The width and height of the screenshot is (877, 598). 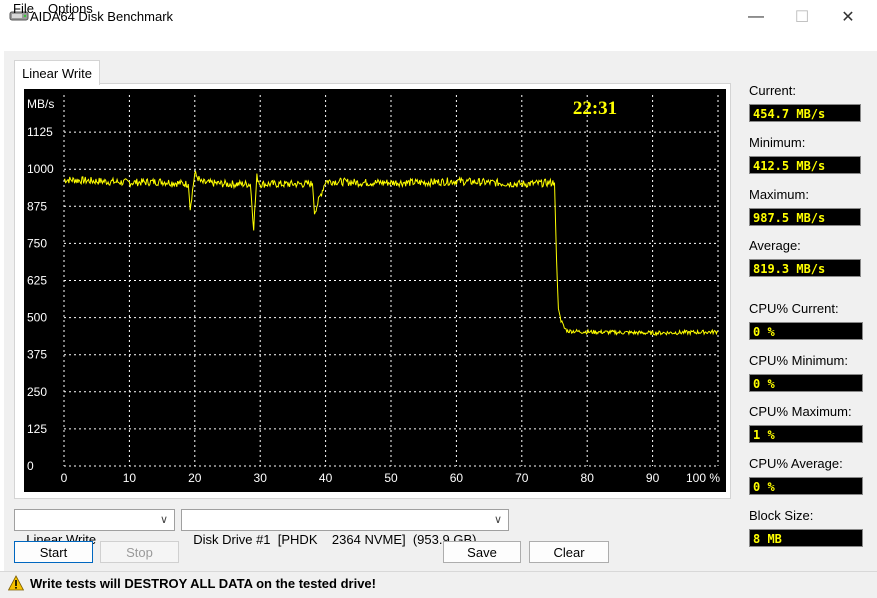 What do you see at coordinates (781, 515) in the screenshot?
I see `block-size-label: Block Size:` at bounding box center [781, 515].